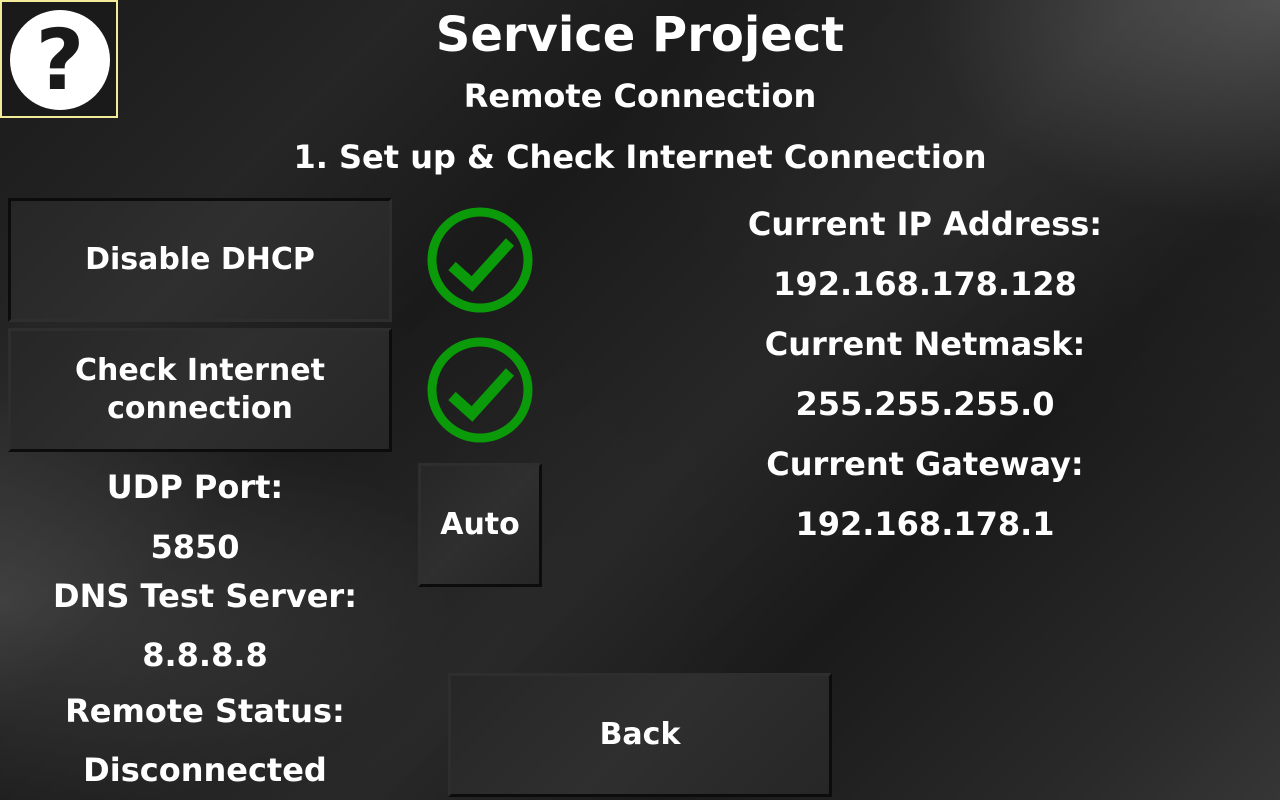  What do you see at coordinates (640, 96) in the screenshot?
I see `page-subtitle: Remote Connection` at bounding box center [640, 96].